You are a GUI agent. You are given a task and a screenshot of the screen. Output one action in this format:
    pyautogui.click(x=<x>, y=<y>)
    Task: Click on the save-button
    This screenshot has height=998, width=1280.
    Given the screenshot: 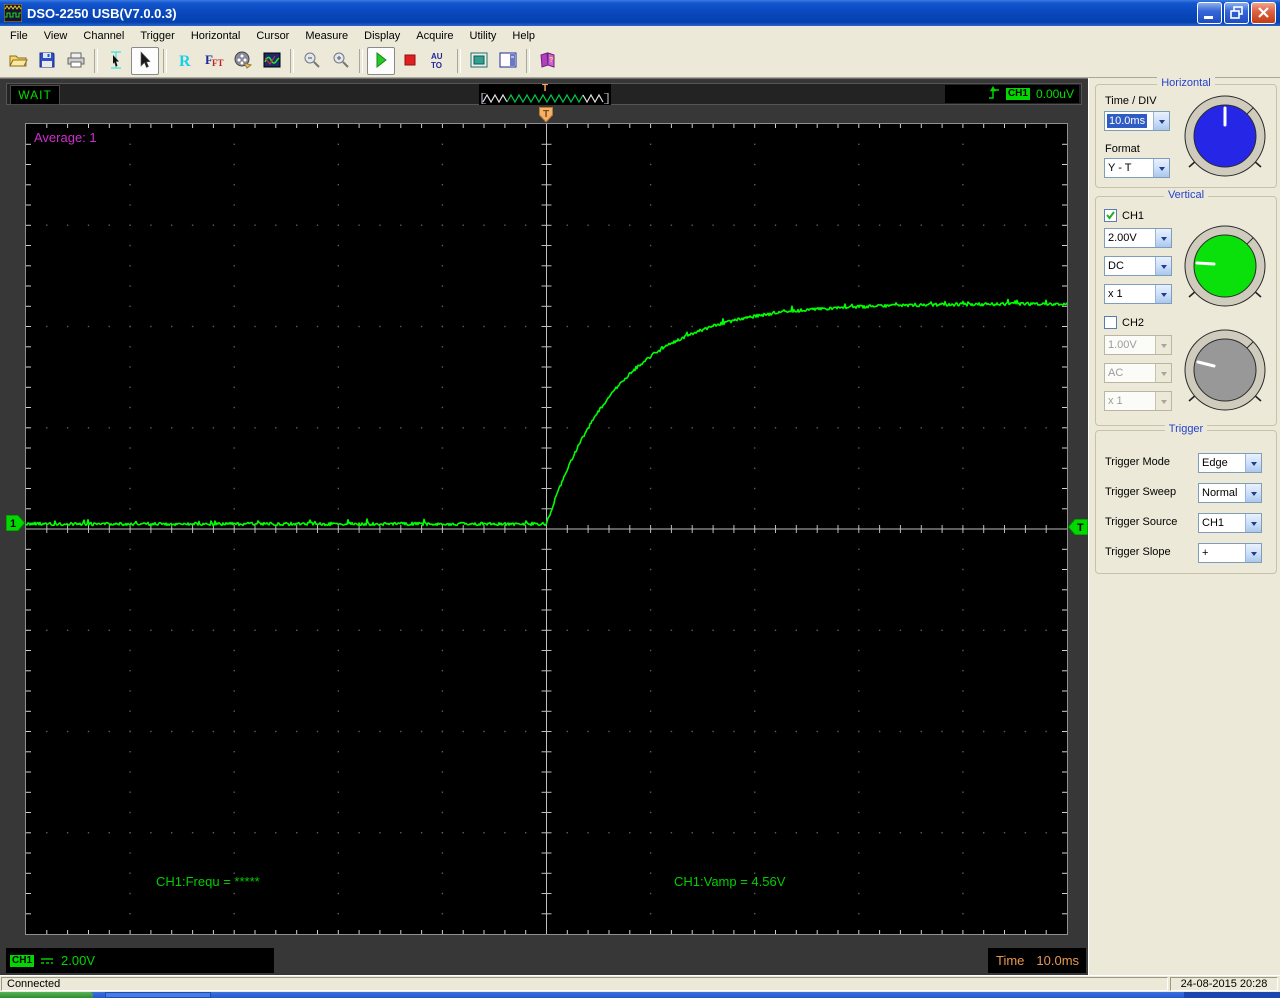 What is the action you would take?
    pyautogui.click(x=47, y=61)
    